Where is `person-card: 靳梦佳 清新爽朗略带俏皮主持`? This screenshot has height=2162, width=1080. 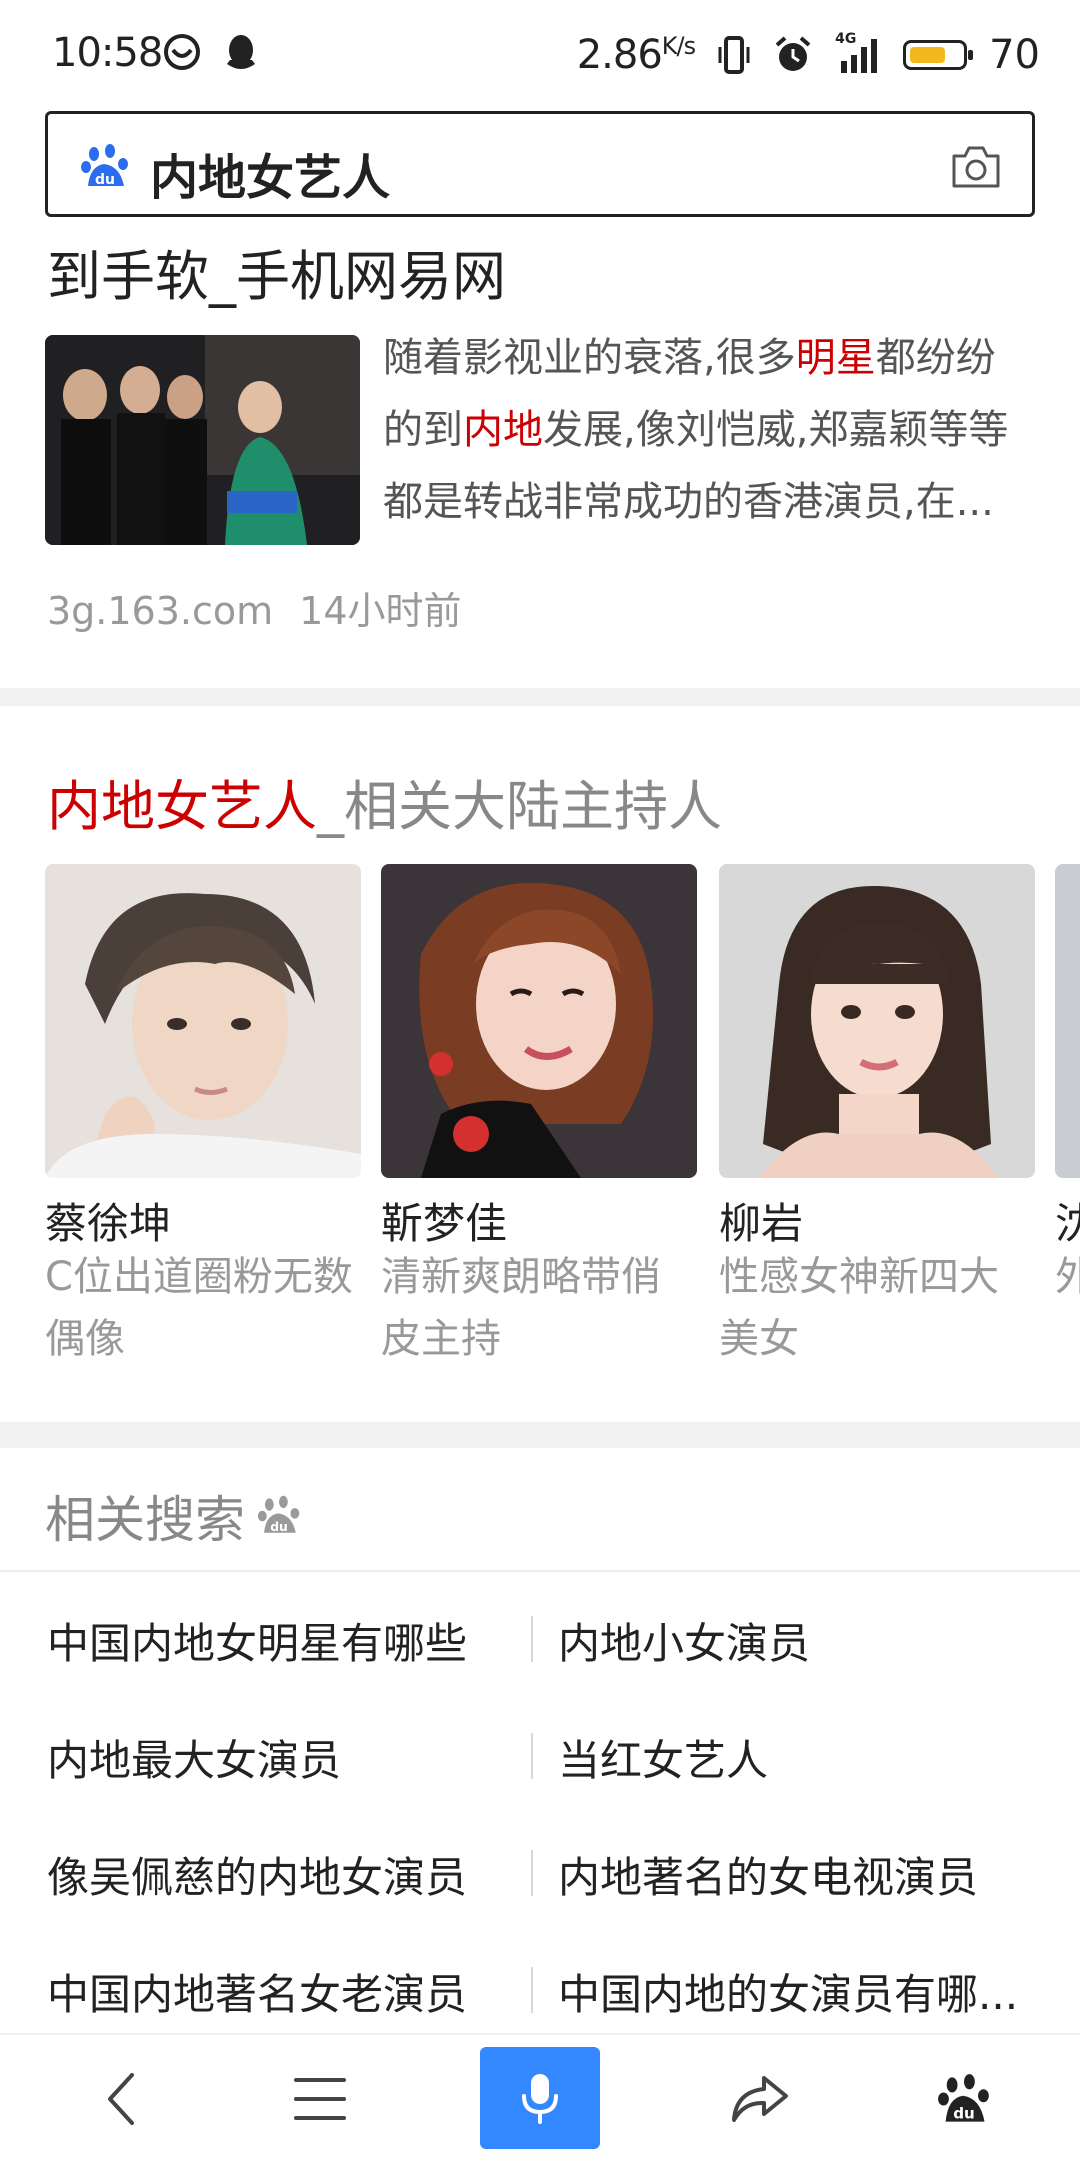 person-card: 靳梦佳 清新爽朗略带俏皮主持 is located at coordinates (539, 1117).